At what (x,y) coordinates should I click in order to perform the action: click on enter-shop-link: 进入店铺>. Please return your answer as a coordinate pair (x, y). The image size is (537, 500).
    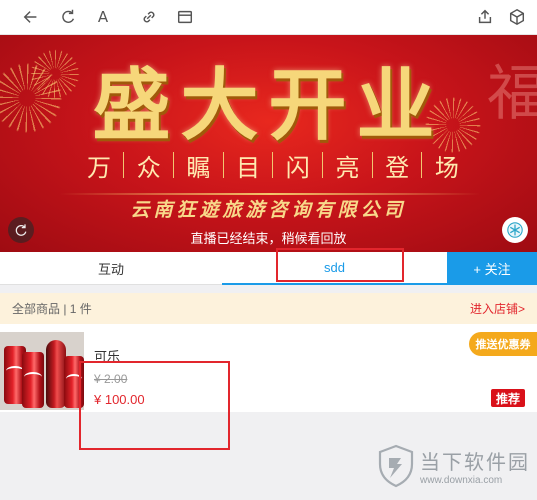
    Looking at the image, I should click on (497, 308).